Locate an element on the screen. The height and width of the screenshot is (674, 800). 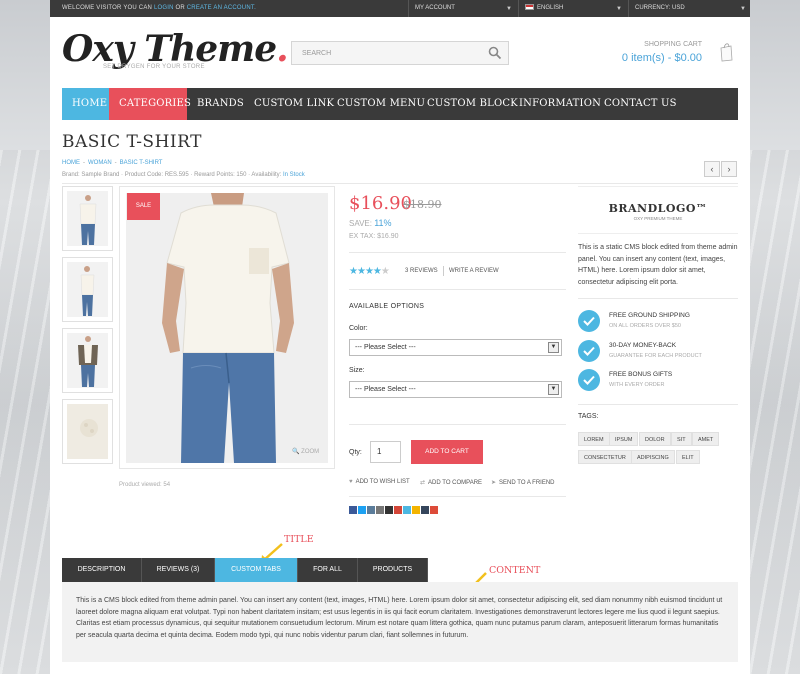
login-link: LOGIN is located at coordinates (164, 8).